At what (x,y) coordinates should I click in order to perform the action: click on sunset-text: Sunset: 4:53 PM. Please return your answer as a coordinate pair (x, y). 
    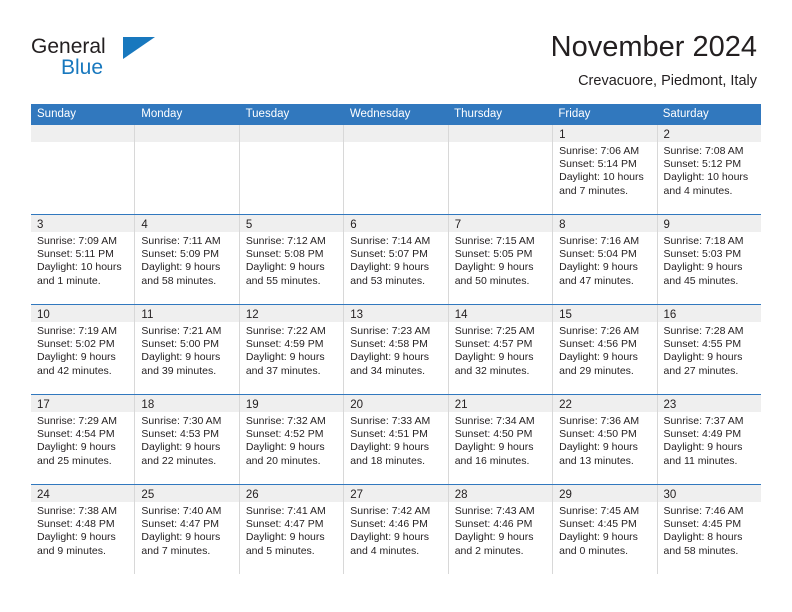
    Looking at the image, I should click on (180, 434).